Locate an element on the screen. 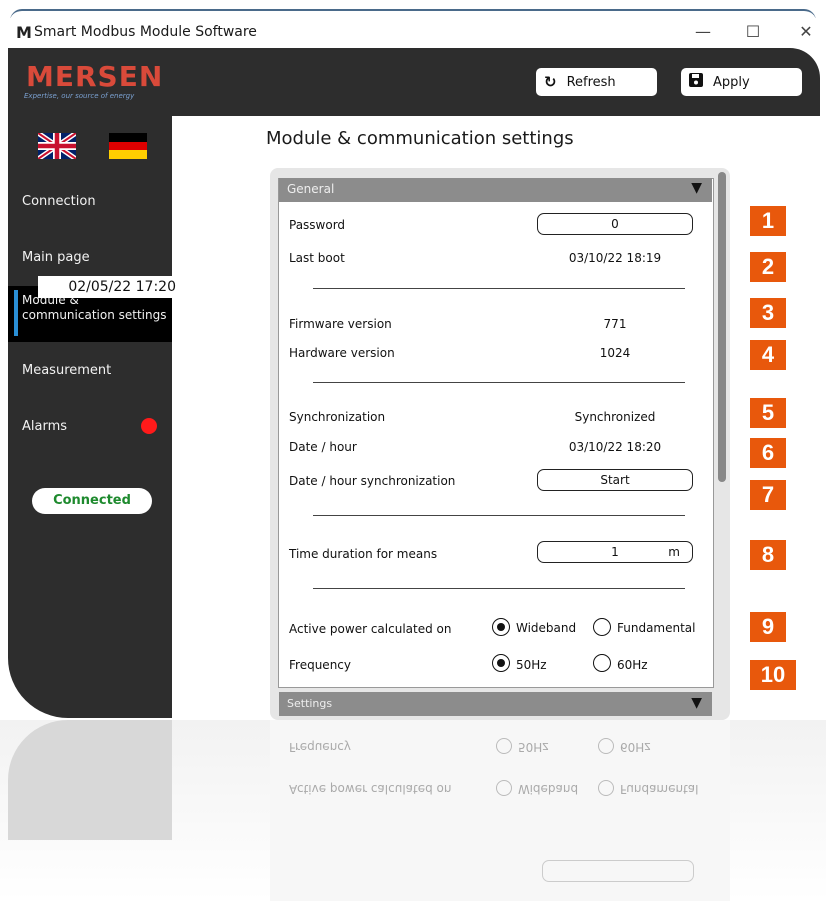 The width and height of the screenshot is (826, 901). reflection-power-label: Active power calculated on is located at coordinates (370, 789).